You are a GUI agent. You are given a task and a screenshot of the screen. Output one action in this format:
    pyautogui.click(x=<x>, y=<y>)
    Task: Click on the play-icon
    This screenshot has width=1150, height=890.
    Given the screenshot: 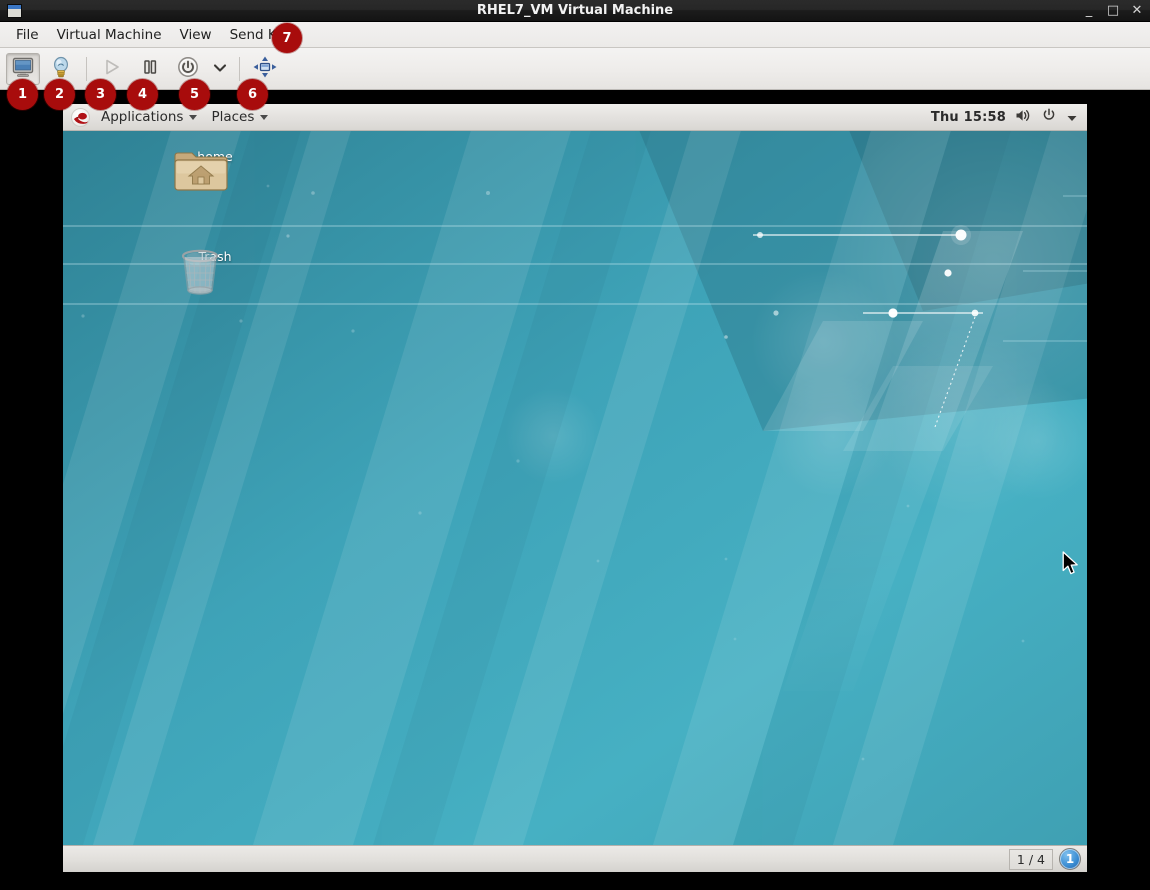 What is the action you would take?
    pyautogui.click(x=112, y=69)
    